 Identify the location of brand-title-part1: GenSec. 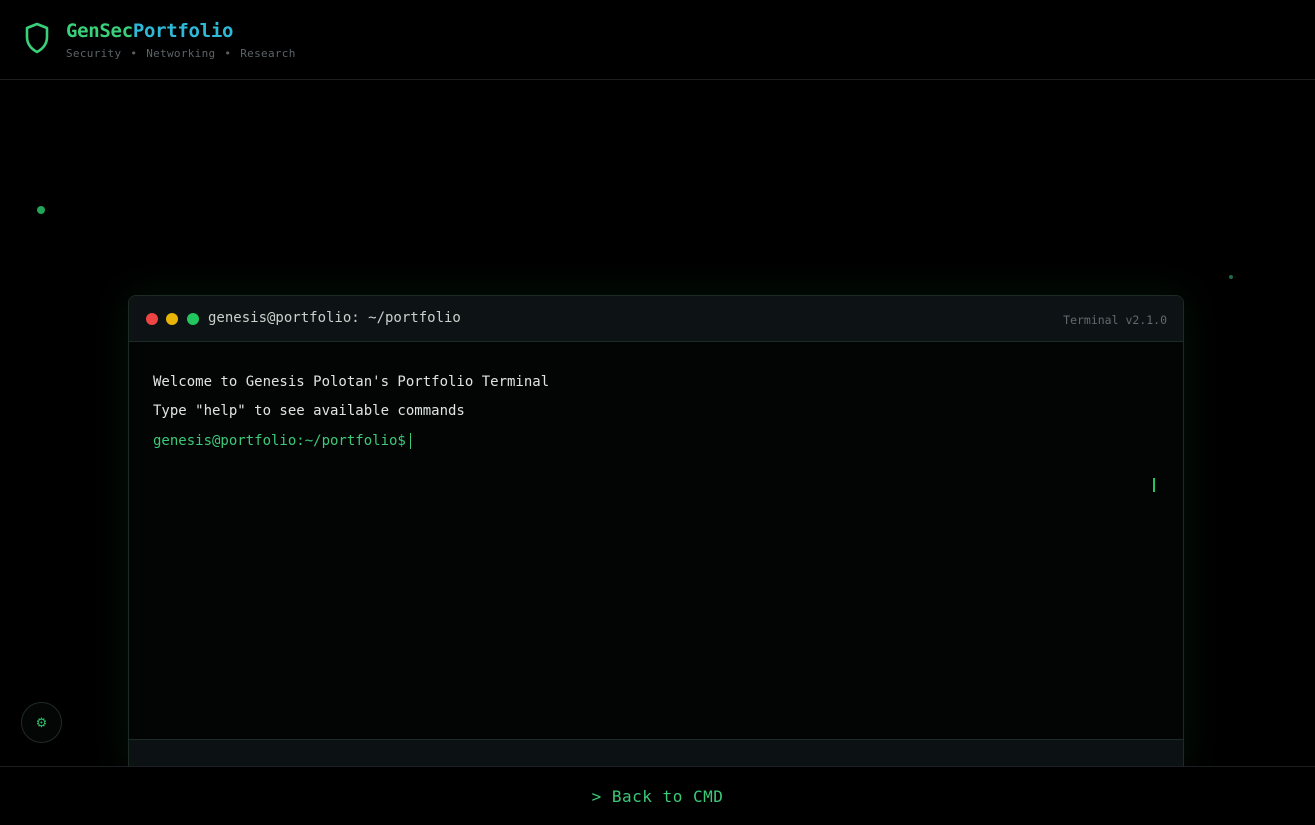
(99, 31).